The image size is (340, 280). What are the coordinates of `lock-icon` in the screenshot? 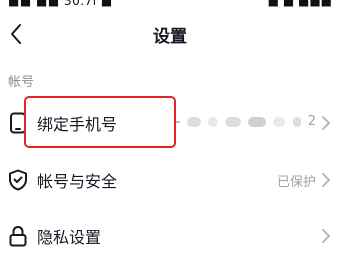 It's located at (18, 236).